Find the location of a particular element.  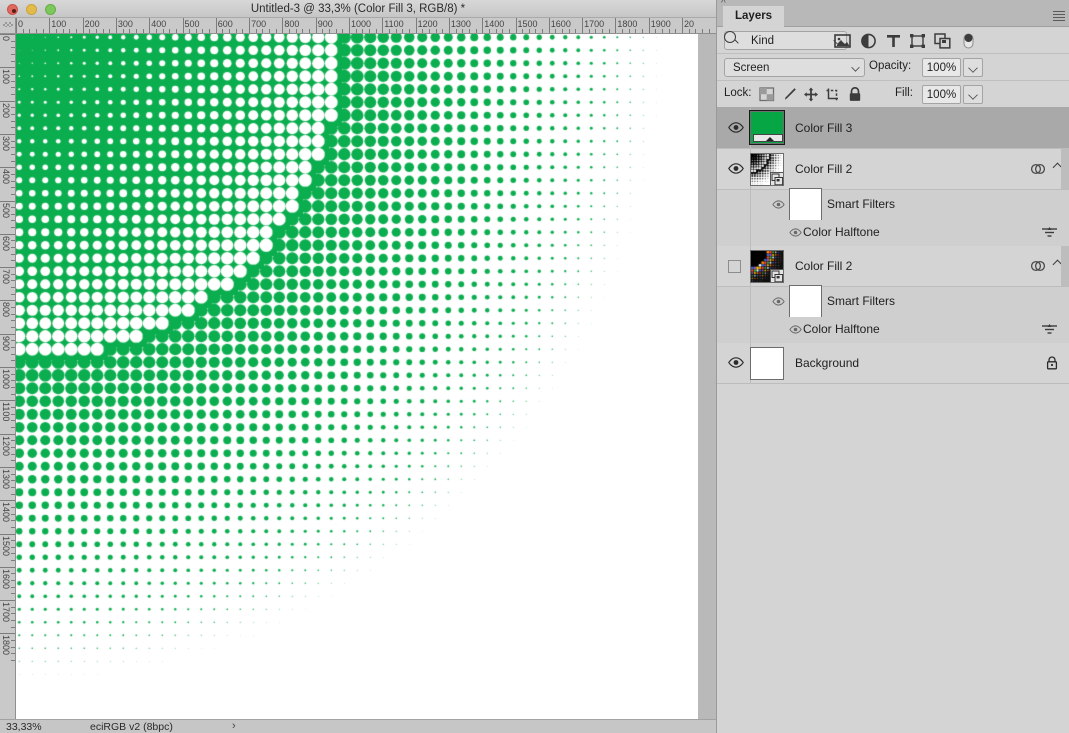

tab-layers: Layers is located at coordinates (754, 16).